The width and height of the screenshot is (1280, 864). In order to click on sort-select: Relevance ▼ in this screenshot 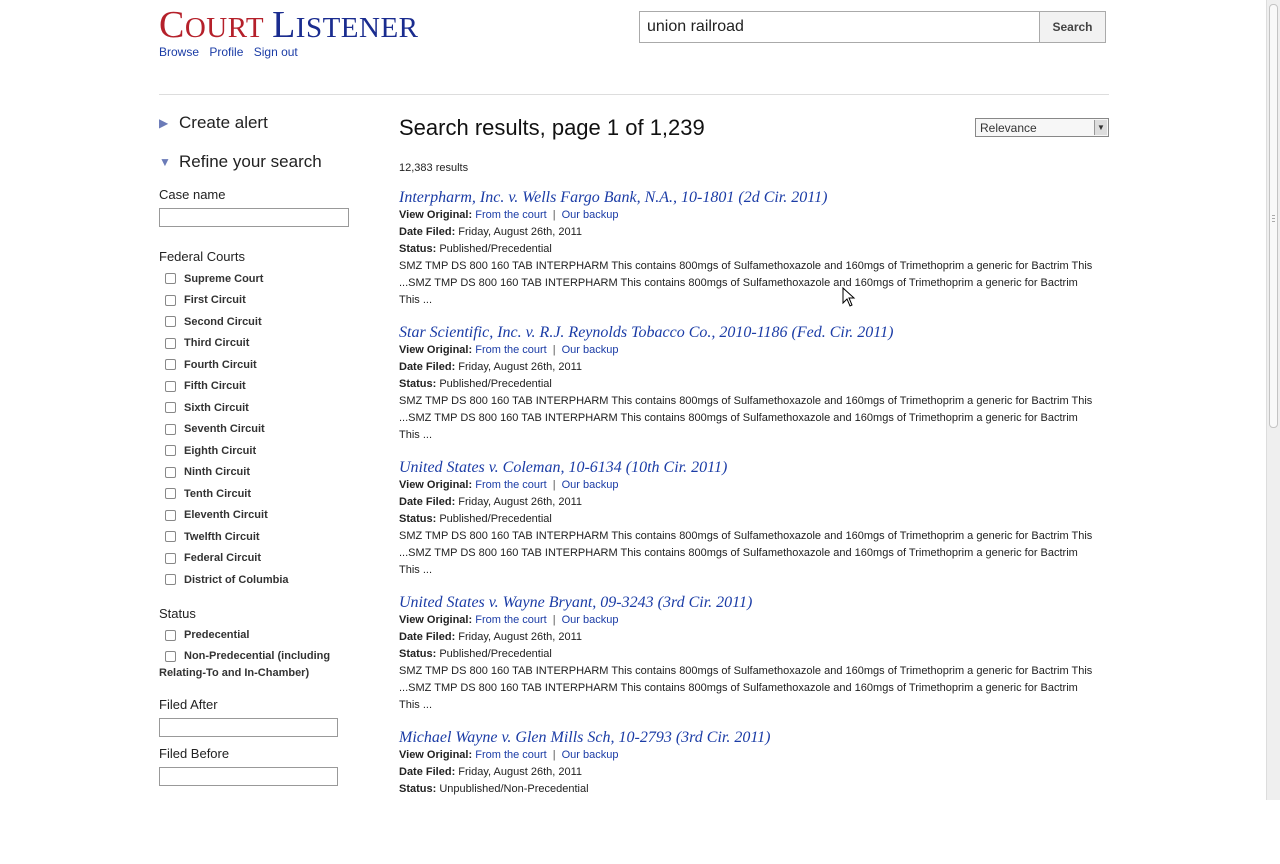, I will do `click(1042, 127)`.